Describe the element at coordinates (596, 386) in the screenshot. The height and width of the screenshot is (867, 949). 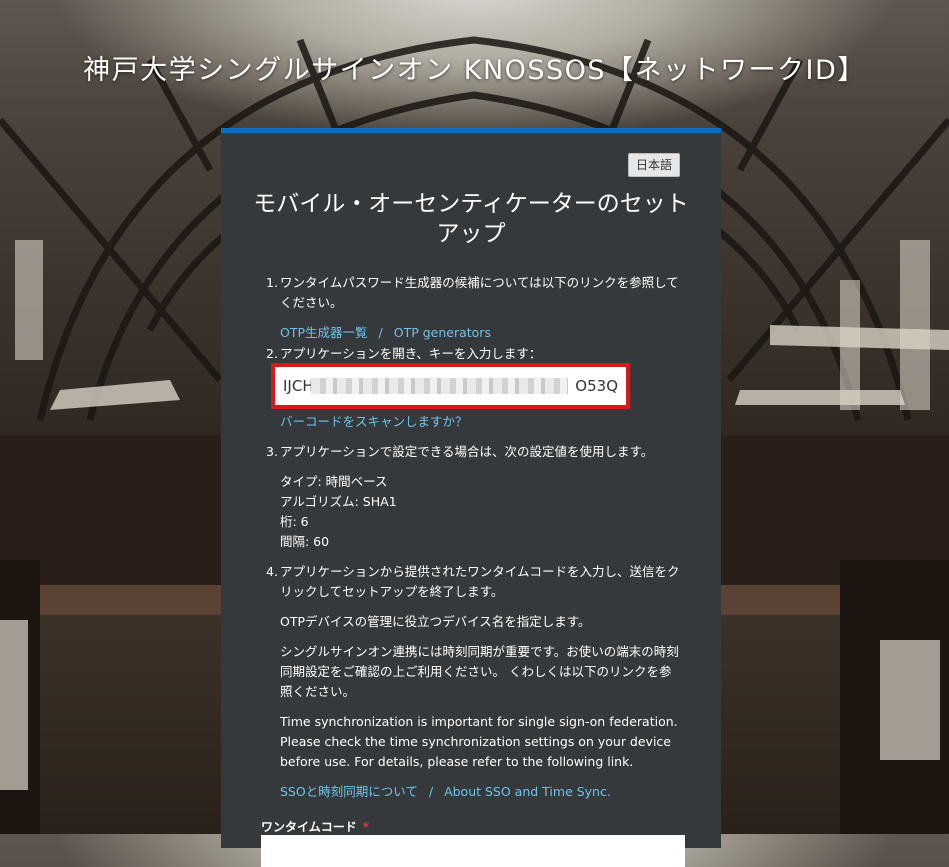
I see `secret-key-end: O53Q` at that location.